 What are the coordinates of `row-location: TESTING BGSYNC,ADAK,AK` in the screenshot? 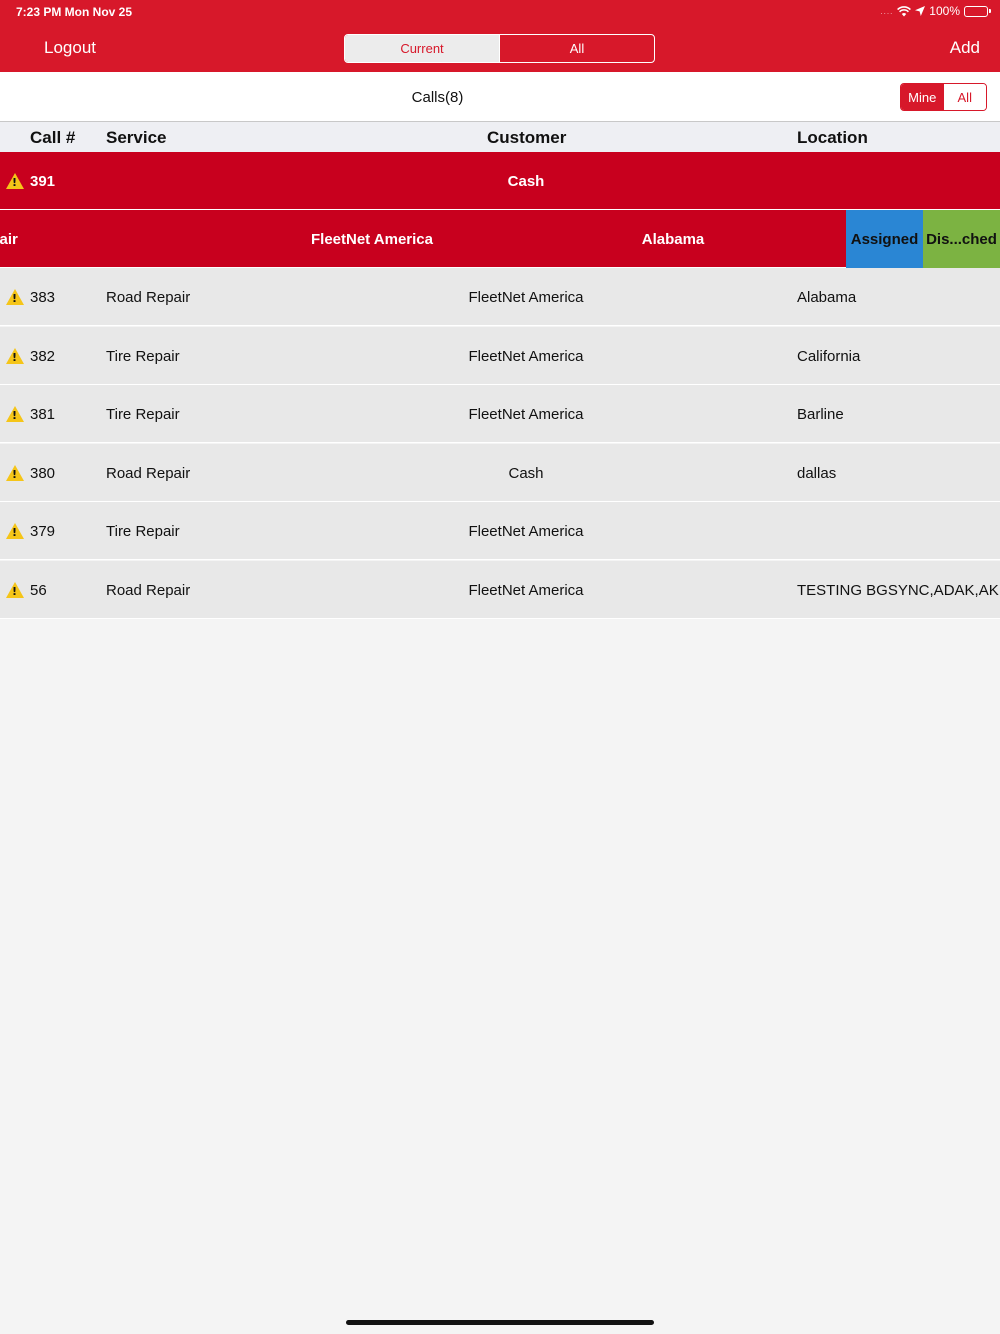 It's located at (898, 590).